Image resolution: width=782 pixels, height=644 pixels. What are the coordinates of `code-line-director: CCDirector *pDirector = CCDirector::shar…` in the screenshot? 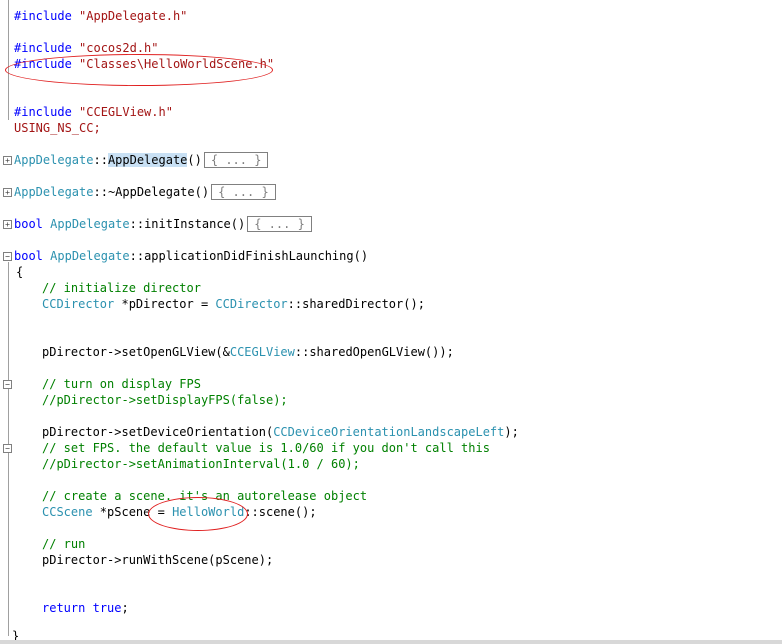 It's located at (233, 304).